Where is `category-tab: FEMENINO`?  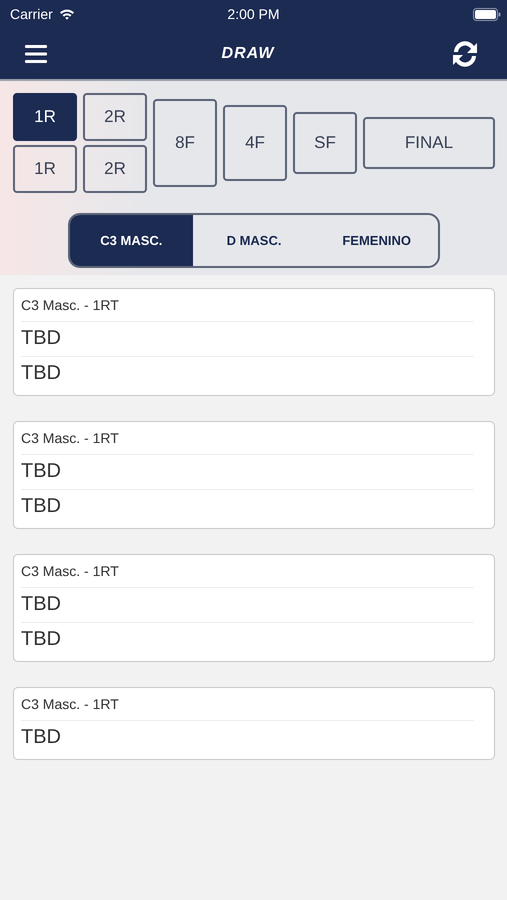
category-tab: FEMENINO is located at coordinates (376, 240).